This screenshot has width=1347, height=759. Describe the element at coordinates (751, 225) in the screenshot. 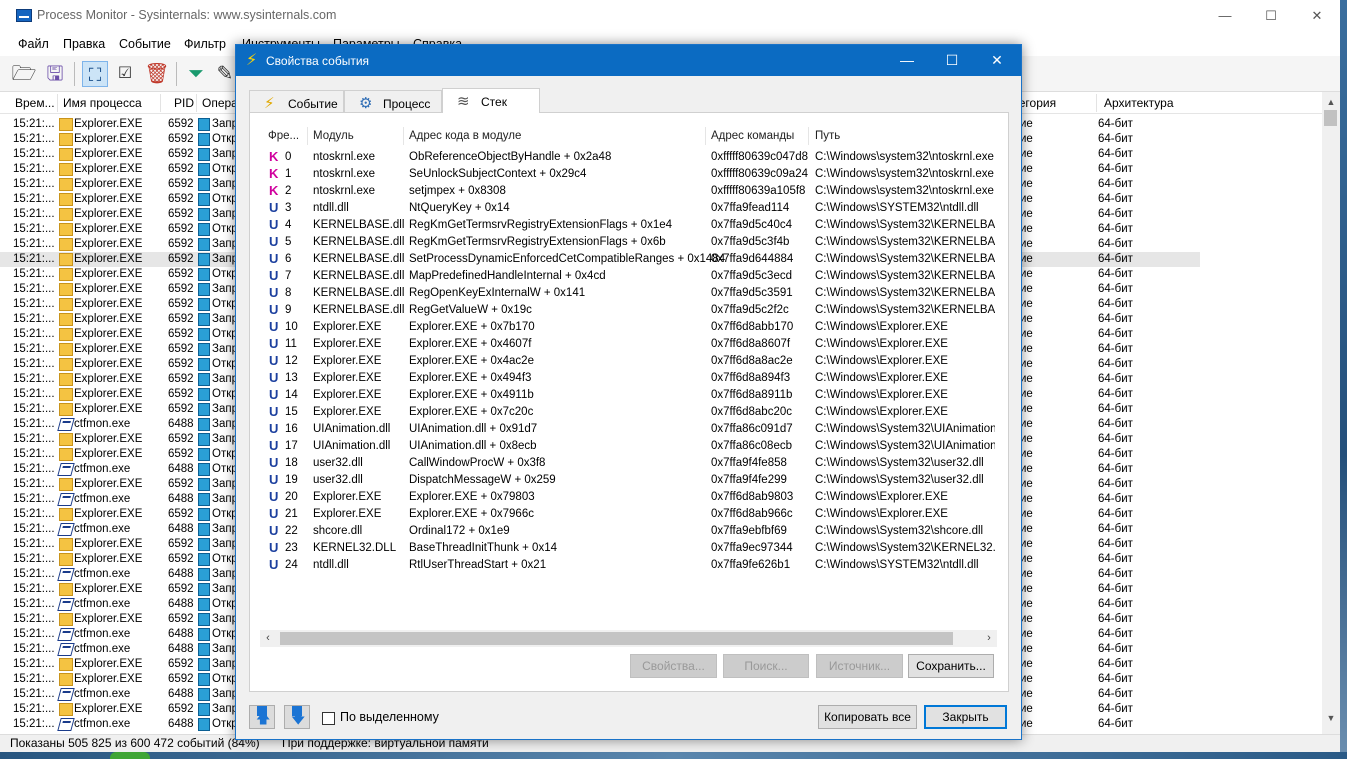

I see `cell-address: 0x7ffa9d5c40c4` at that location.